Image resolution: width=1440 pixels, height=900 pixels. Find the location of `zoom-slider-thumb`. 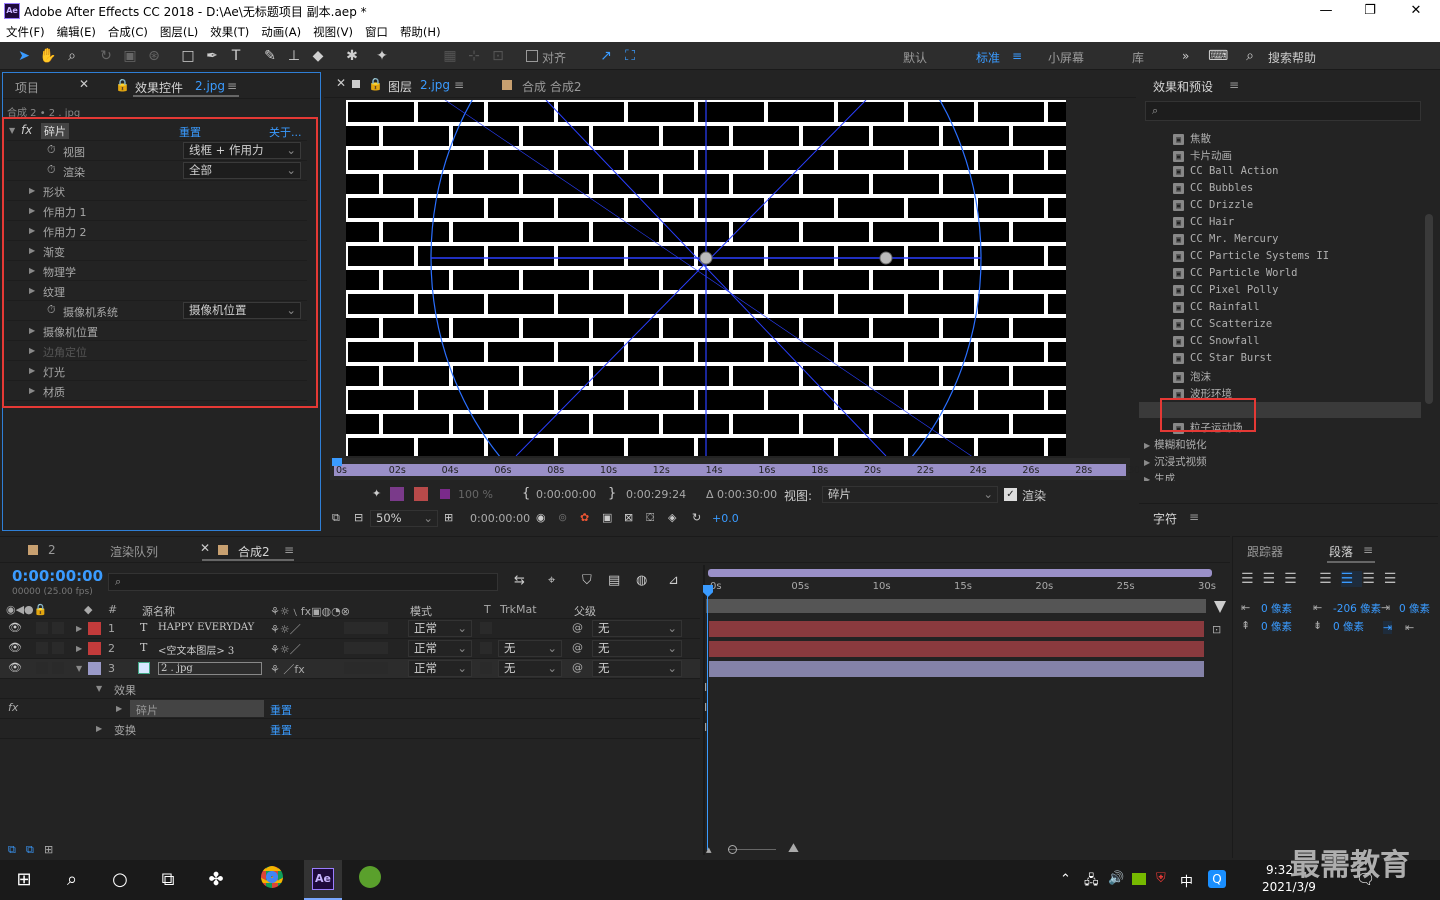

zoom-slider-thumb is located at coordinates (732, 849).